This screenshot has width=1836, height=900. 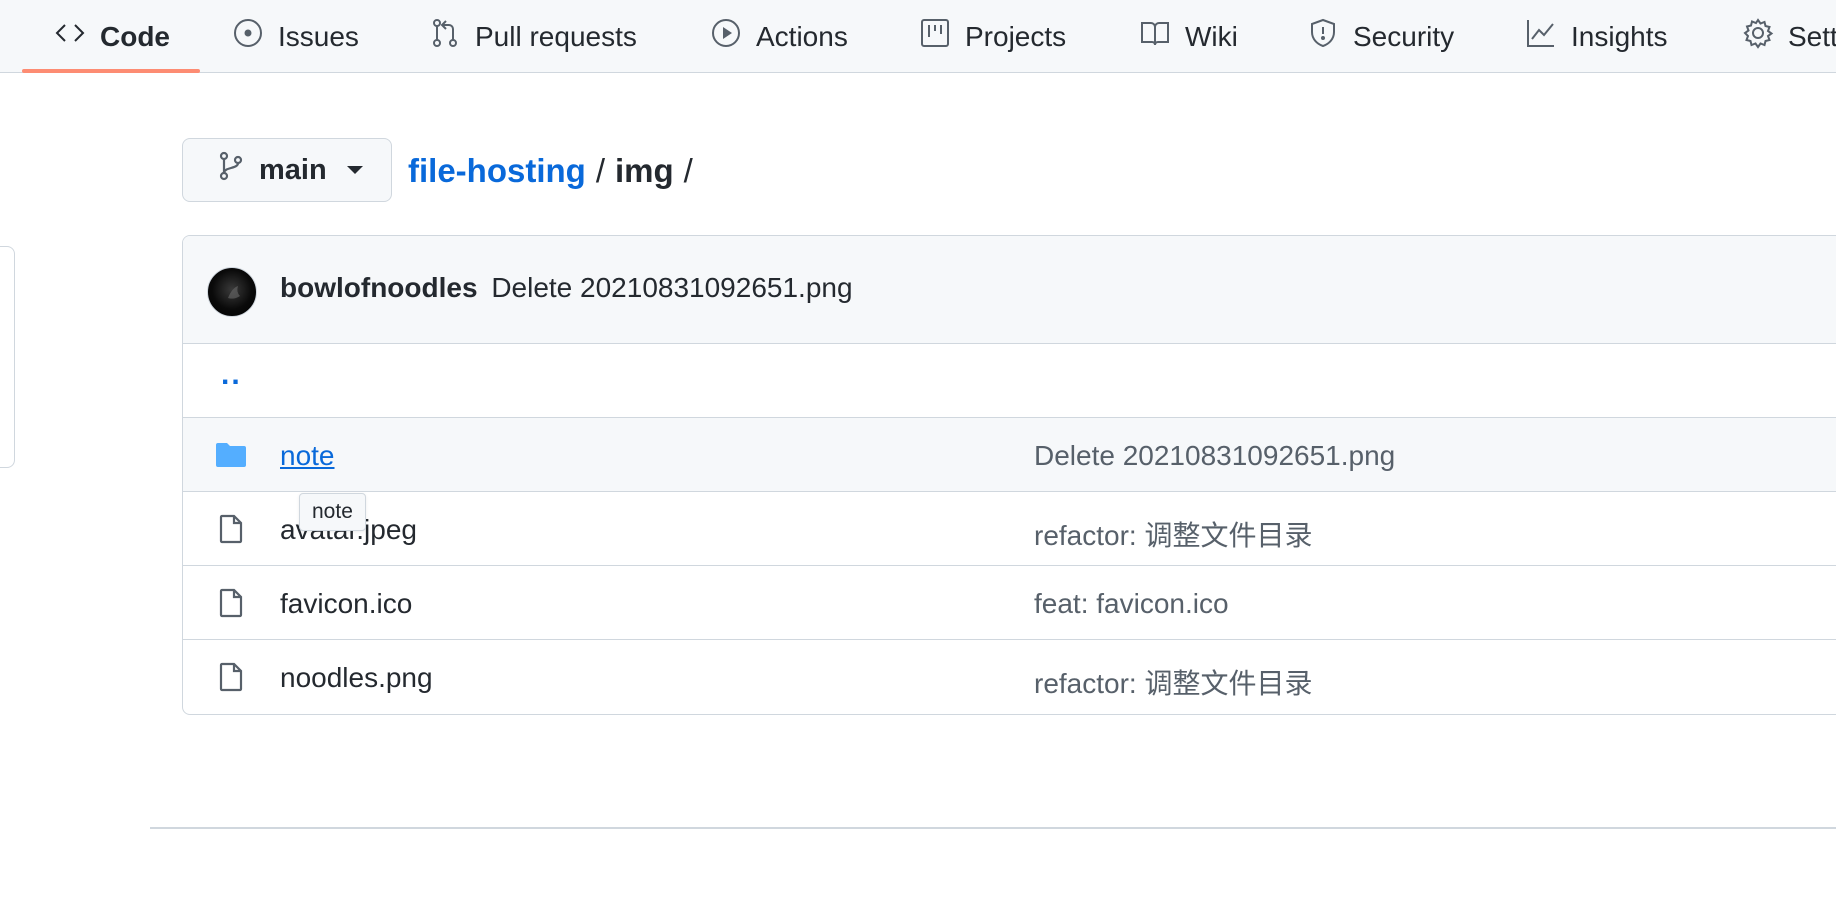 What do you see at coordinates (307, 456) in the screenshot?
I see `file-name-link: note` at bounding box center [307, 456].